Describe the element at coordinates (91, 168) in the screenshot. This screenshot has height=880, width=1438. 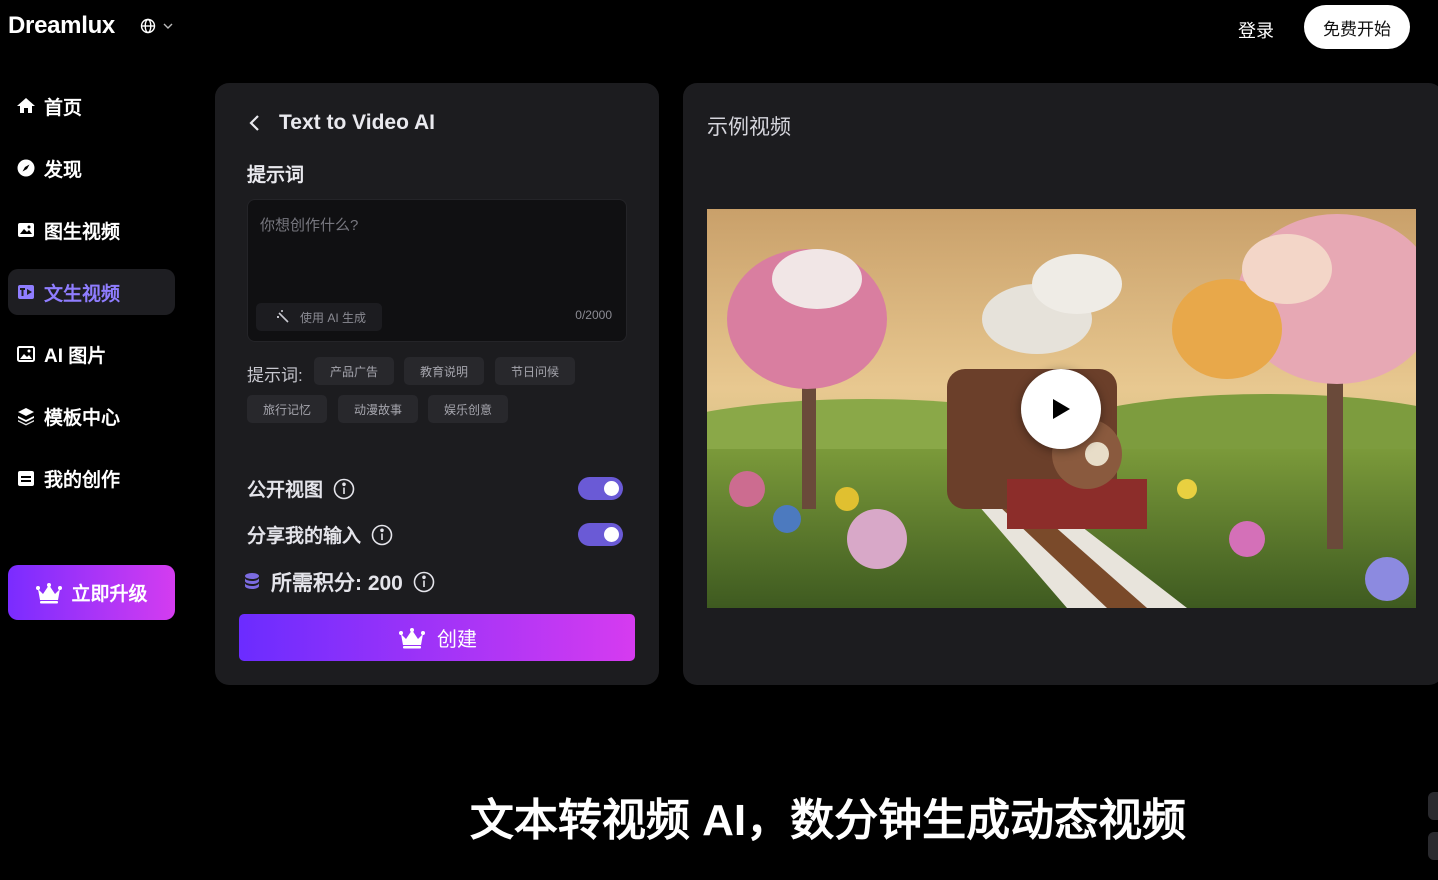
I see `sidebar-item-discover: 发现` at that location.